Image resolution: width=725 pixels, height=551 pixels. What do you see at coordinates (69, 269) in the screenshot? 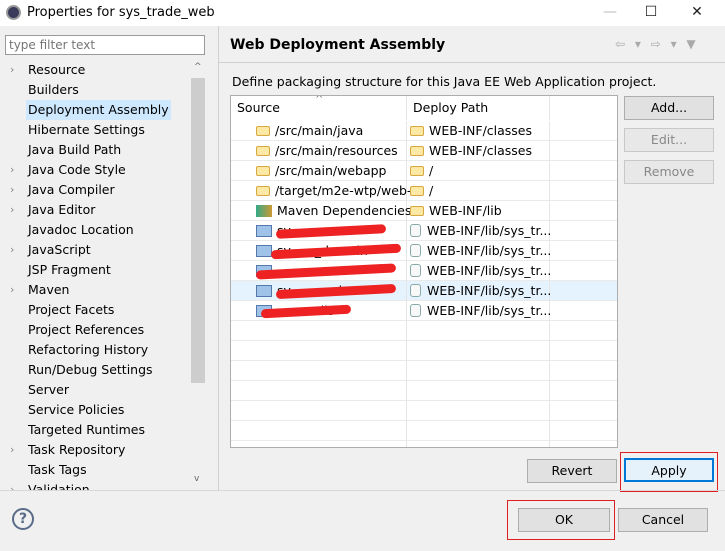
I see `tree-item-label: JSP Fragment` at bounding box center [69, 269].